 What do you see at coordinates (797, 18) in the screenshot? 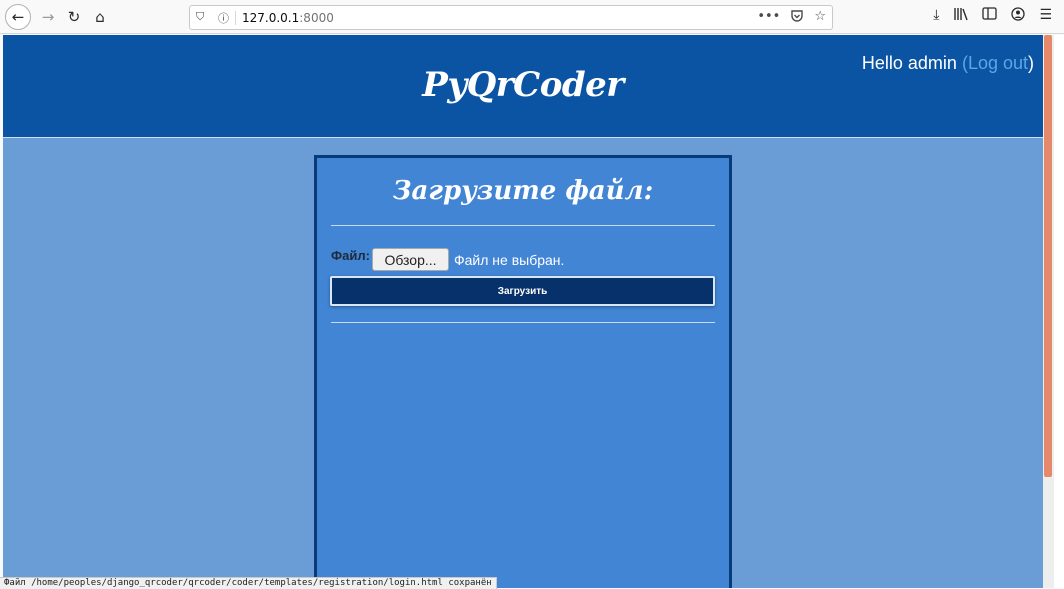
I see `pocket-icon` at bounding box center [797, 18].